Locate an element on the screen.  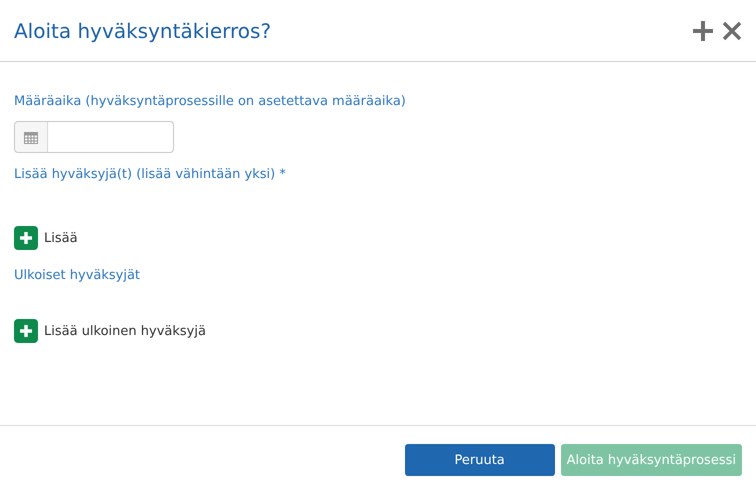
cancel-button: Peruuta is located at coordinates (479, 460).